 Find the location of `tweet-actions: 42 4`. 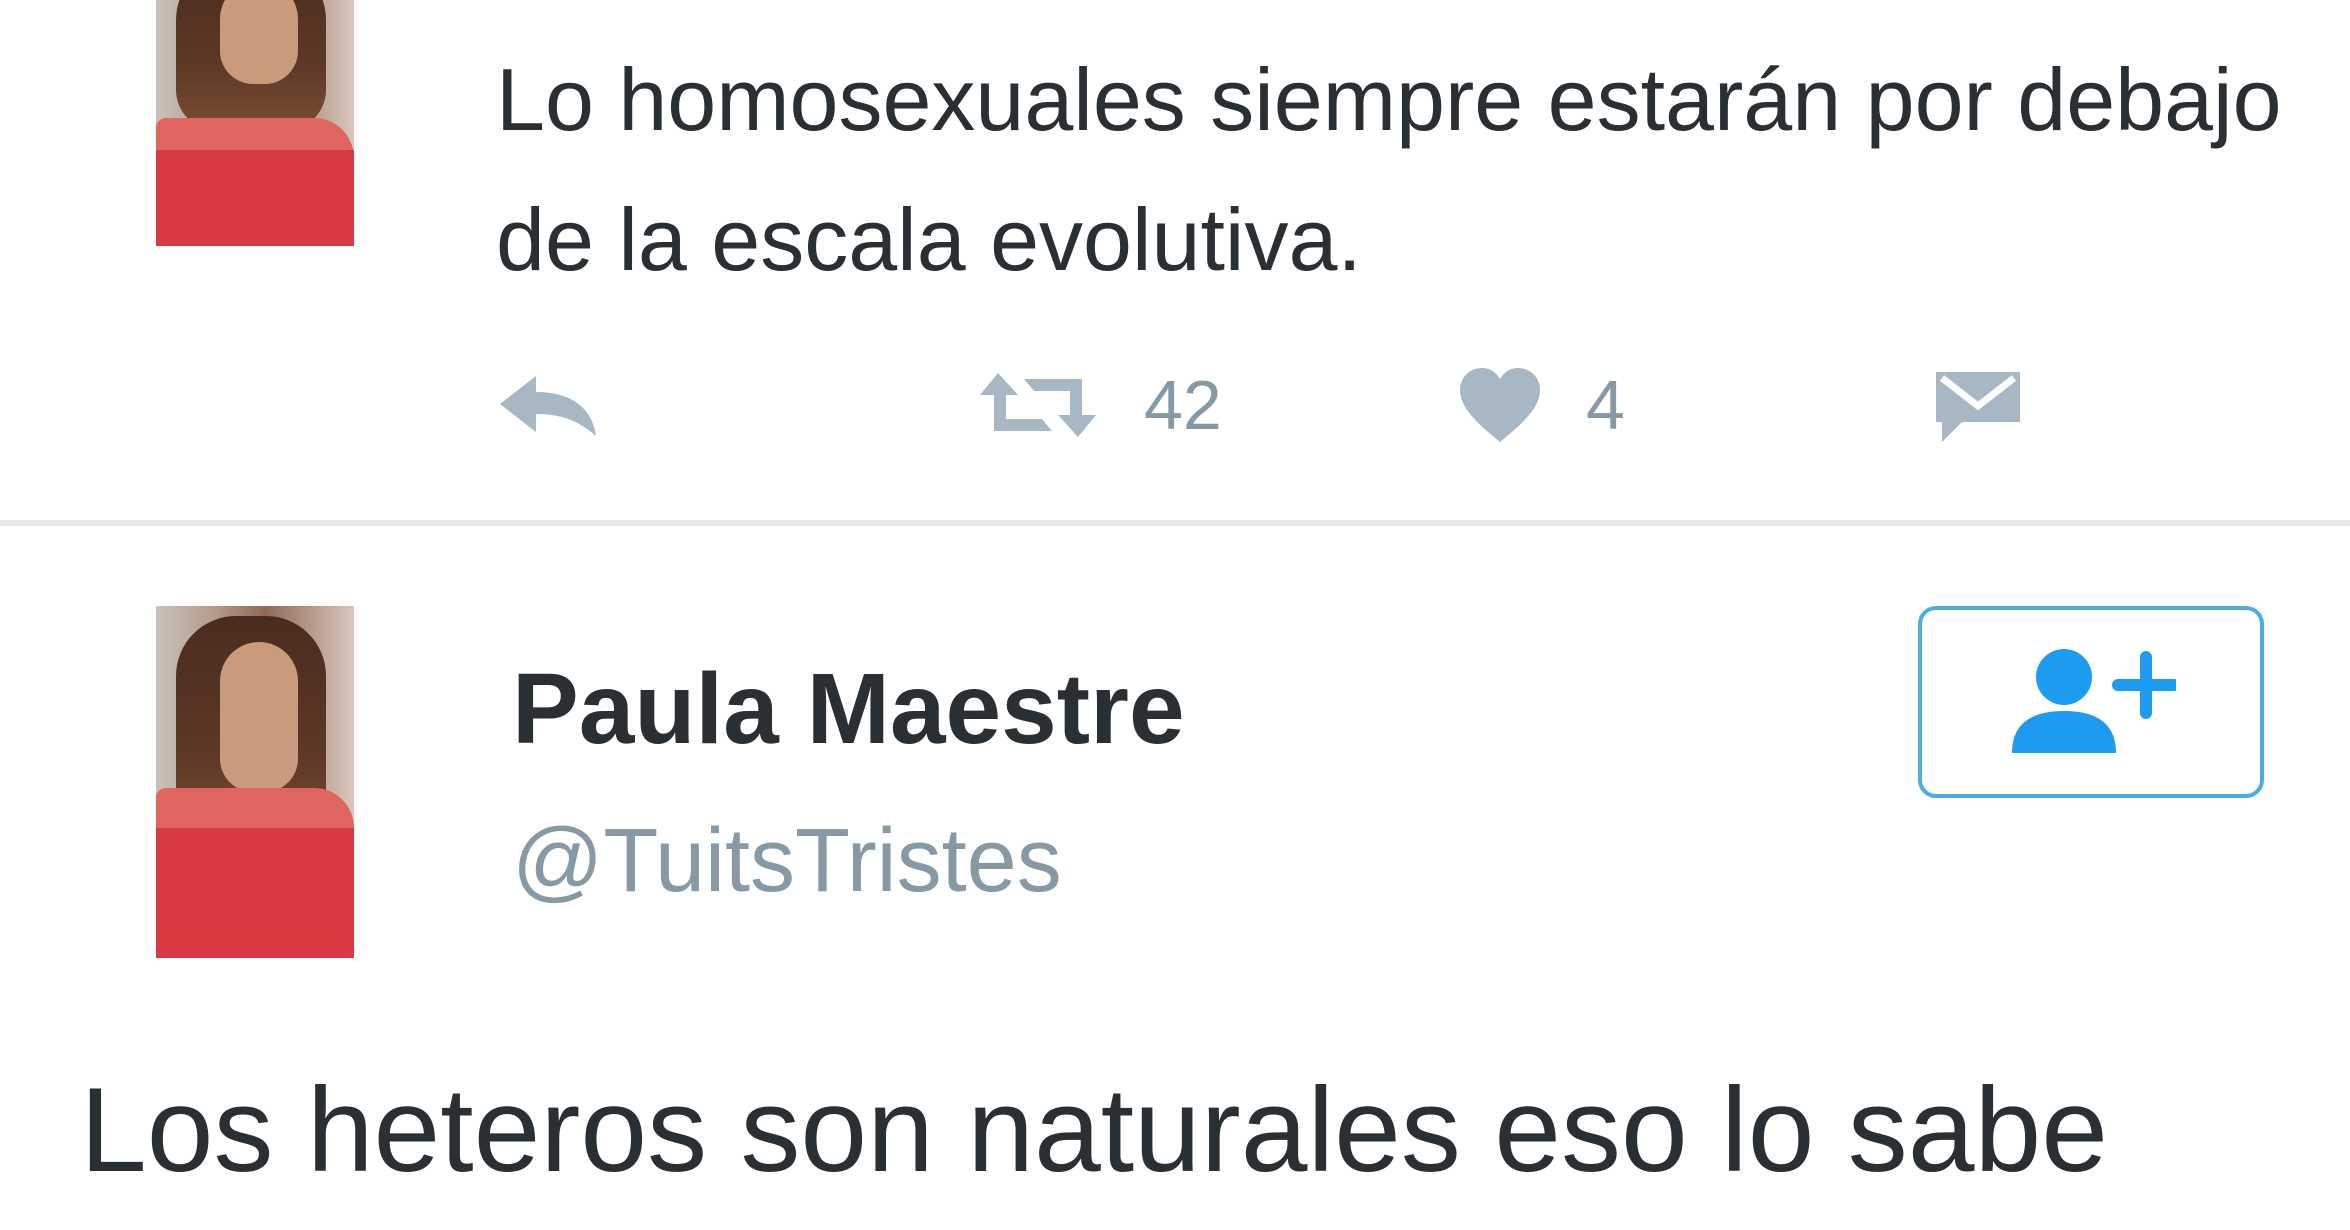

tweet-actions: 42 4 is located at coordinates (1175, 405).